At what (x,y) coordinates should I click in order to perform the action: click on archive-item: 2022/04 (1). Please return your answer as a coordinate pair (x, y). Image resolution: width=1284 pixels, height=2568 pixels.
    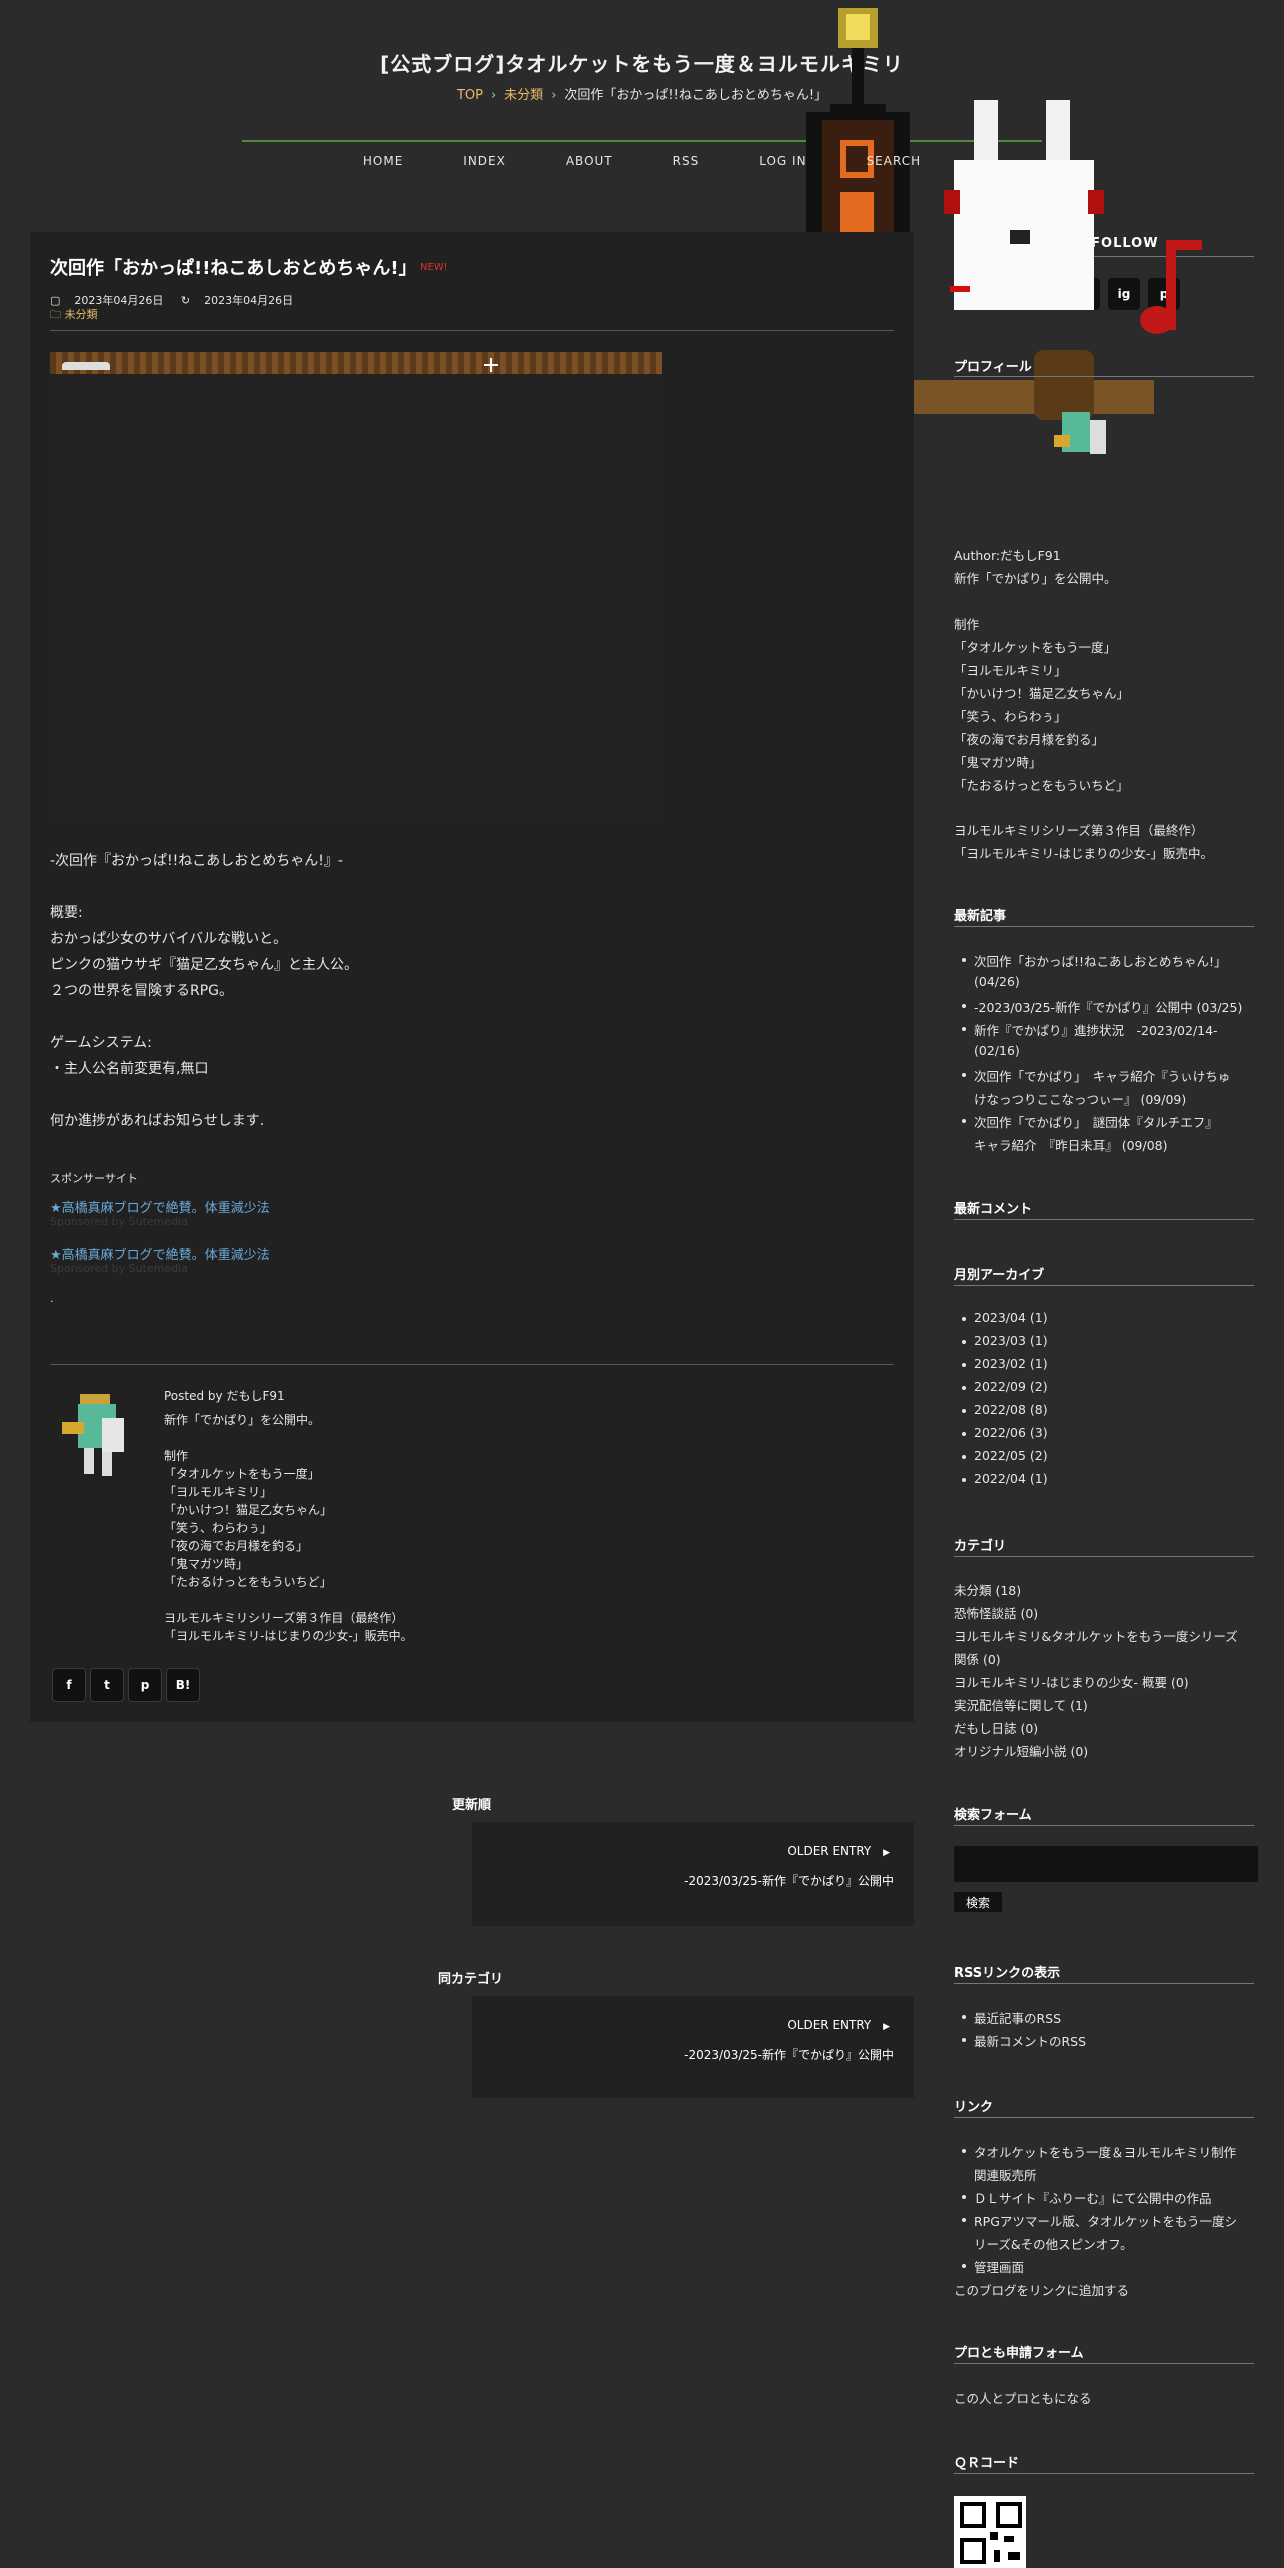
    Looking at the image, I should click on (1005, 1478).